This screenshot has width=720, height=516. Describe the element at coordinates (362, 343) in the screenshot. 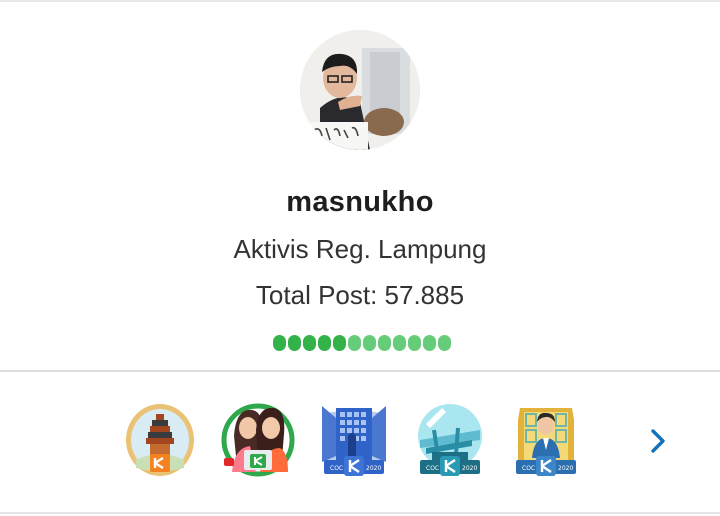

I see `reputation-dots` at that location.